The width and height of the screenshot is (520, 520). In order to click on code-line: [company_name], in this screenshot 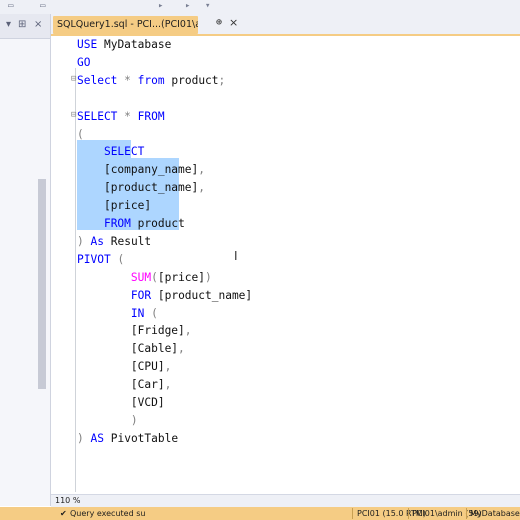, I will do `click(141, 170)`.